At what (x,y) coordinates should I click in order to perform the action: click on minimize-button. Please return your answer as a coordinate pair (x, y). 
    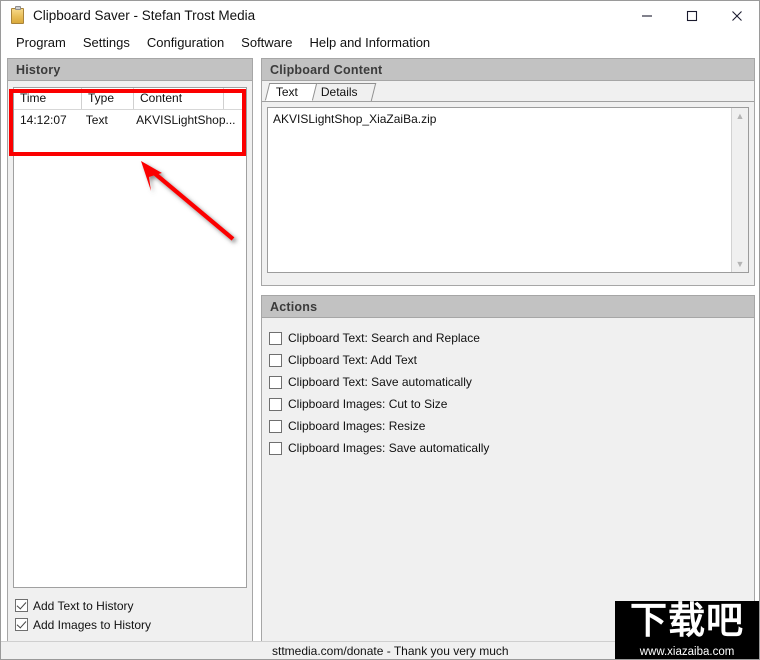
    Looking at the image, I should click on (646, 15).